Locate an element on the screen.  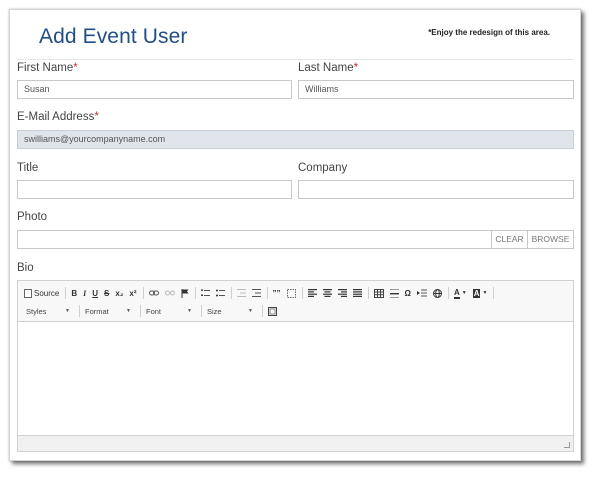
last-name-label-text: Last Name is located at coordinates (326, 68).